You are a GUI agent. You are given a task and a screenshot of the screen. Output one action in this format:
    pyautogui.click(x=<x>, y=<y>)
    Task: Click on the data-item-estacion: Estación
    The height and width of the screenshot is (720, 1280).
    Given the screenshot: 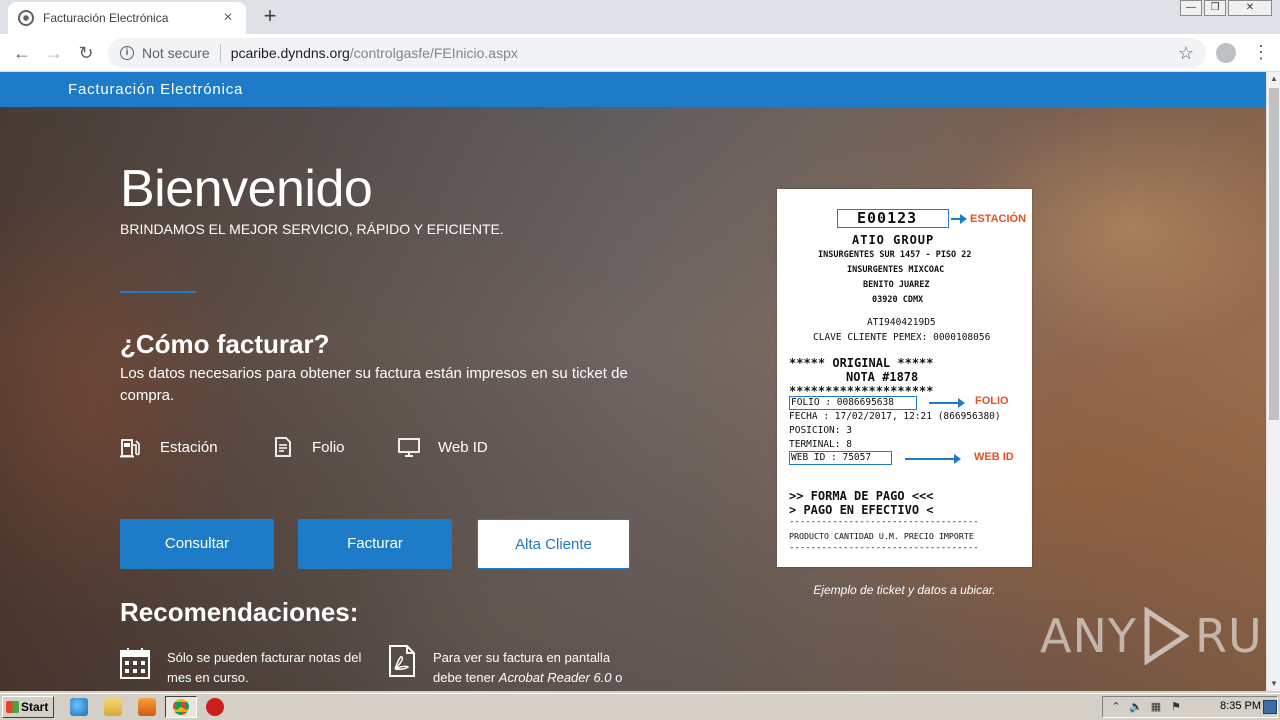 What is the action you would take?
    pyautogui.click(x=169, y=447)
    